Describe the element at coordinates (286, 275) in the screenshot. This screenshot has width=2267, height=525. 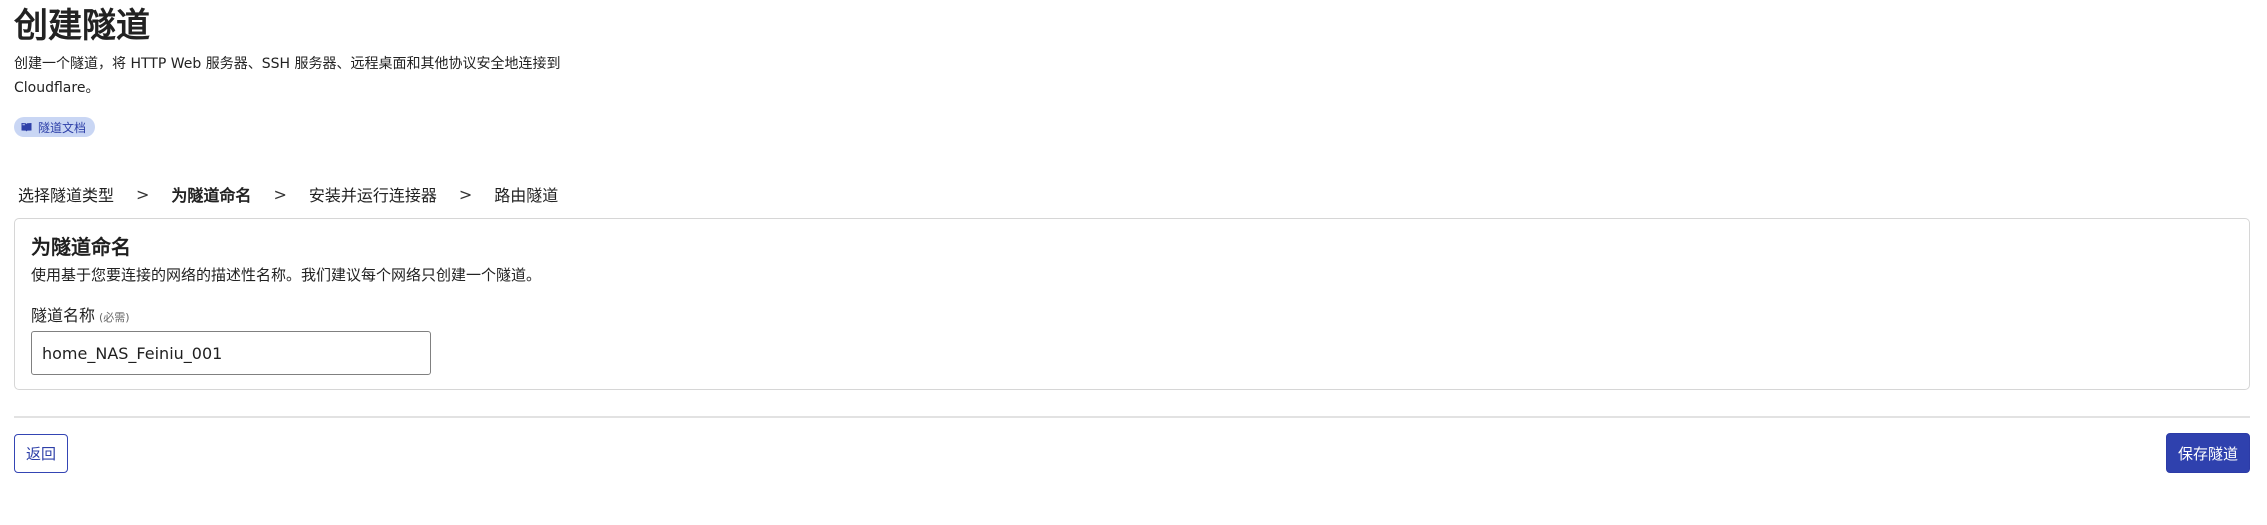
I see `card-subtitle: 使用基于您要连接的网络的描述性名称。我们建议每个网络只创建一个隧道。` at that location.